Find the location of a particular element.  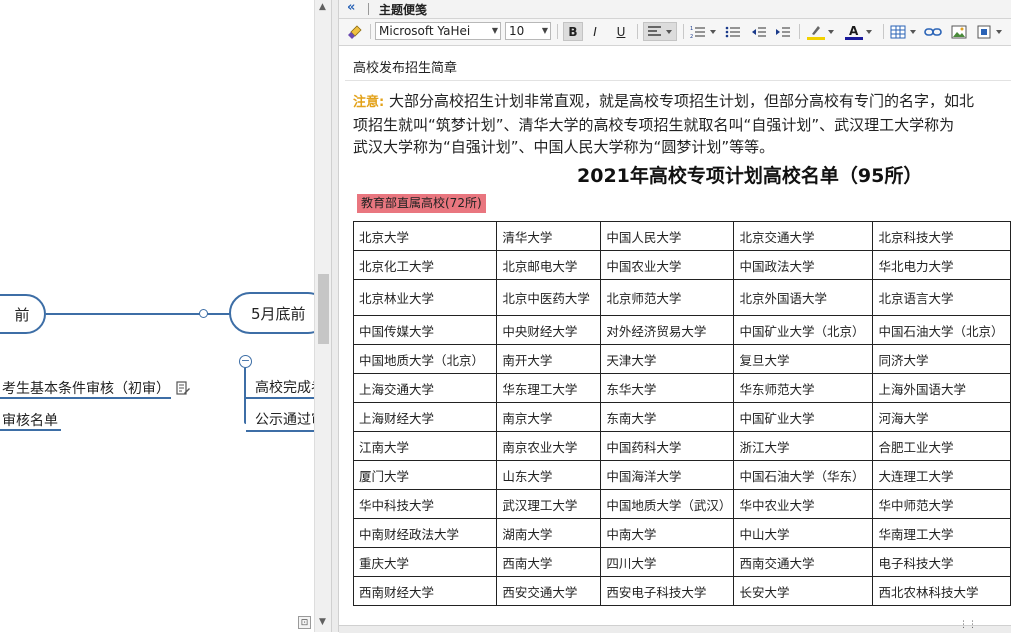

table-cell: 中国政法大学 is located at coordinates (803, 265).